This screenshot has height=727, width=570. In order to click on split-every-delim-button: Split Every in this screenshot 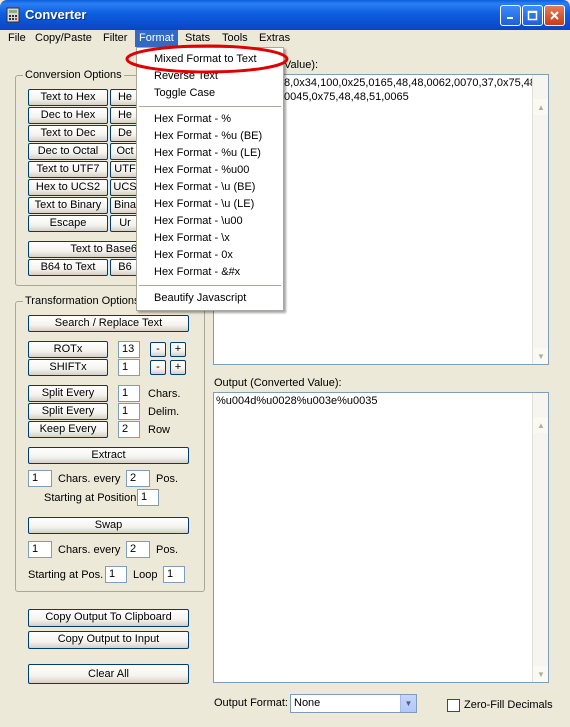, I will do `click(68, 411)`.